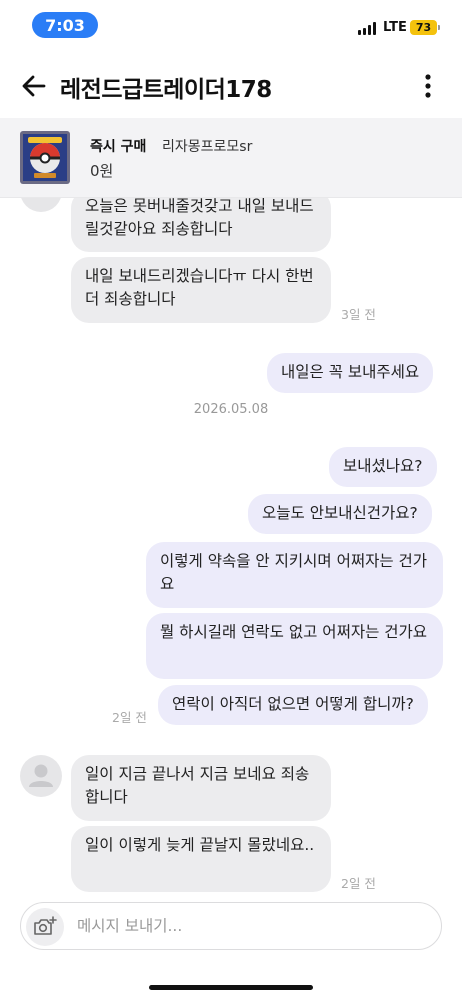  What do you see at coordinates (231, 25) in the screenshot?
I see `status-bar: 7:03 LTE 73` at bounding box center [231, 25].